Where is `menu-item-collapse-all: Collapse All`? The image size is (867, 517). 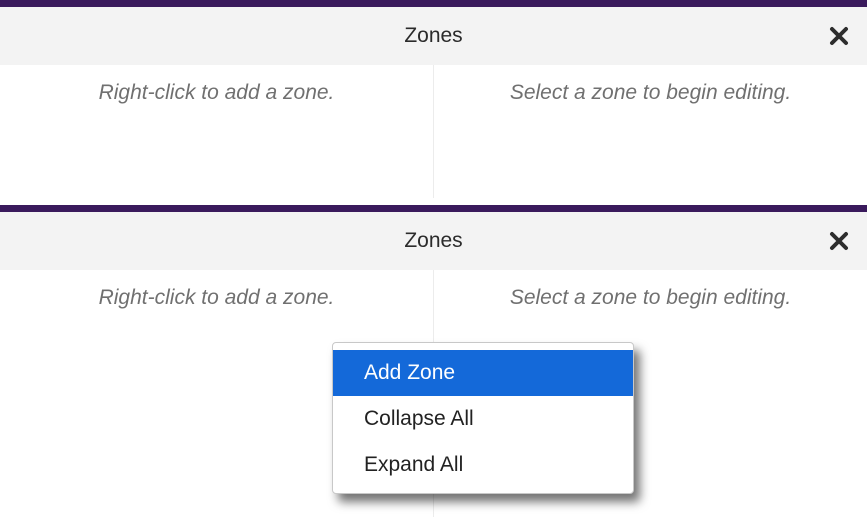
menu-item-collapse-all: Collapse All is located at coordinates (483, 419).